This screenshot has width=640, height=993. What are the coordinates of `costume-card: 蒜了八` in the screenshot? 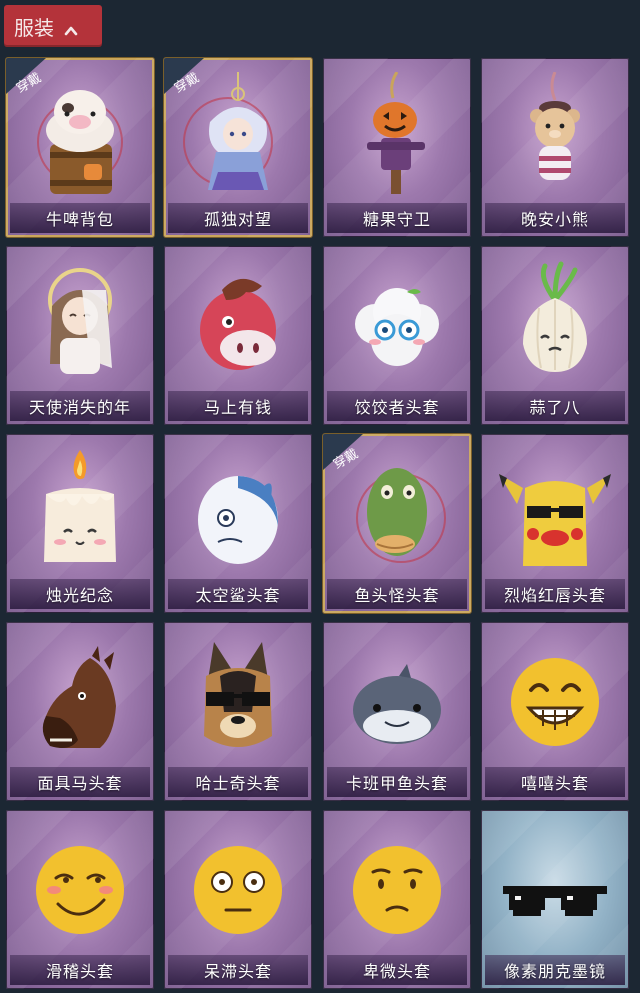 It's located at (555, 335).